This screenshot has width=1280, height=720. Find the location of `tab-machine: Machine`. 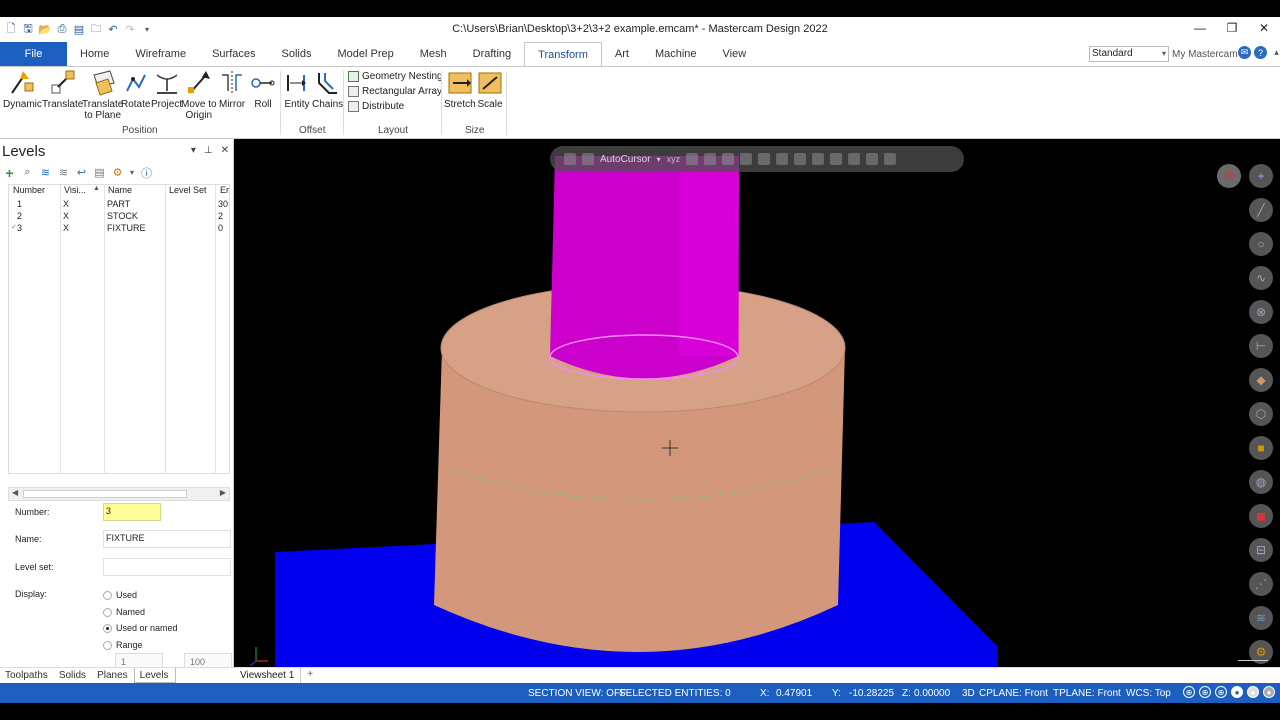

tab-machine: Machine is located at coordinates (676, 54).